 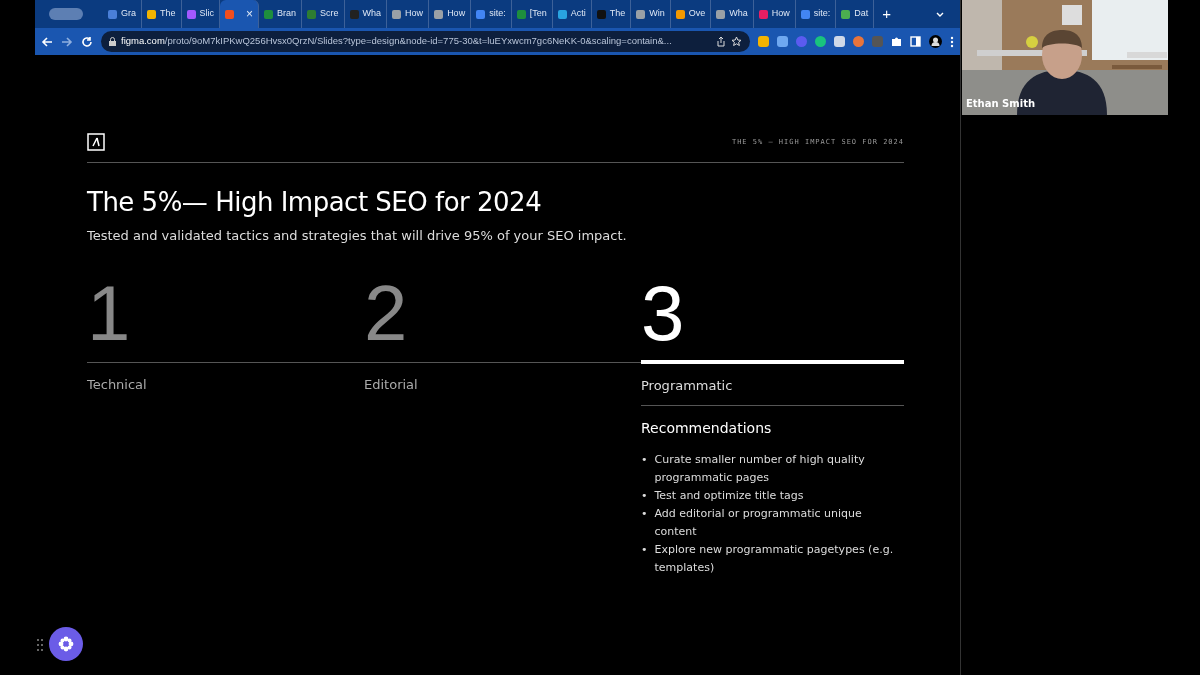 I want to click on slide-title: The 5%— High Impact SEO for 2024, so click(x=315, y=202).